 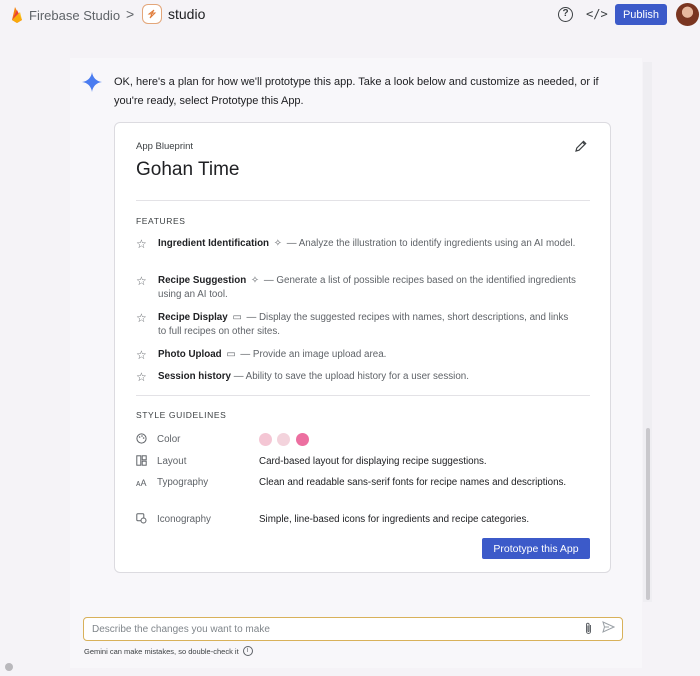 What do you see at coordinates (597, 14) in the screenshot?
I see `code-icon: </>` at bounding box center [597, 14].